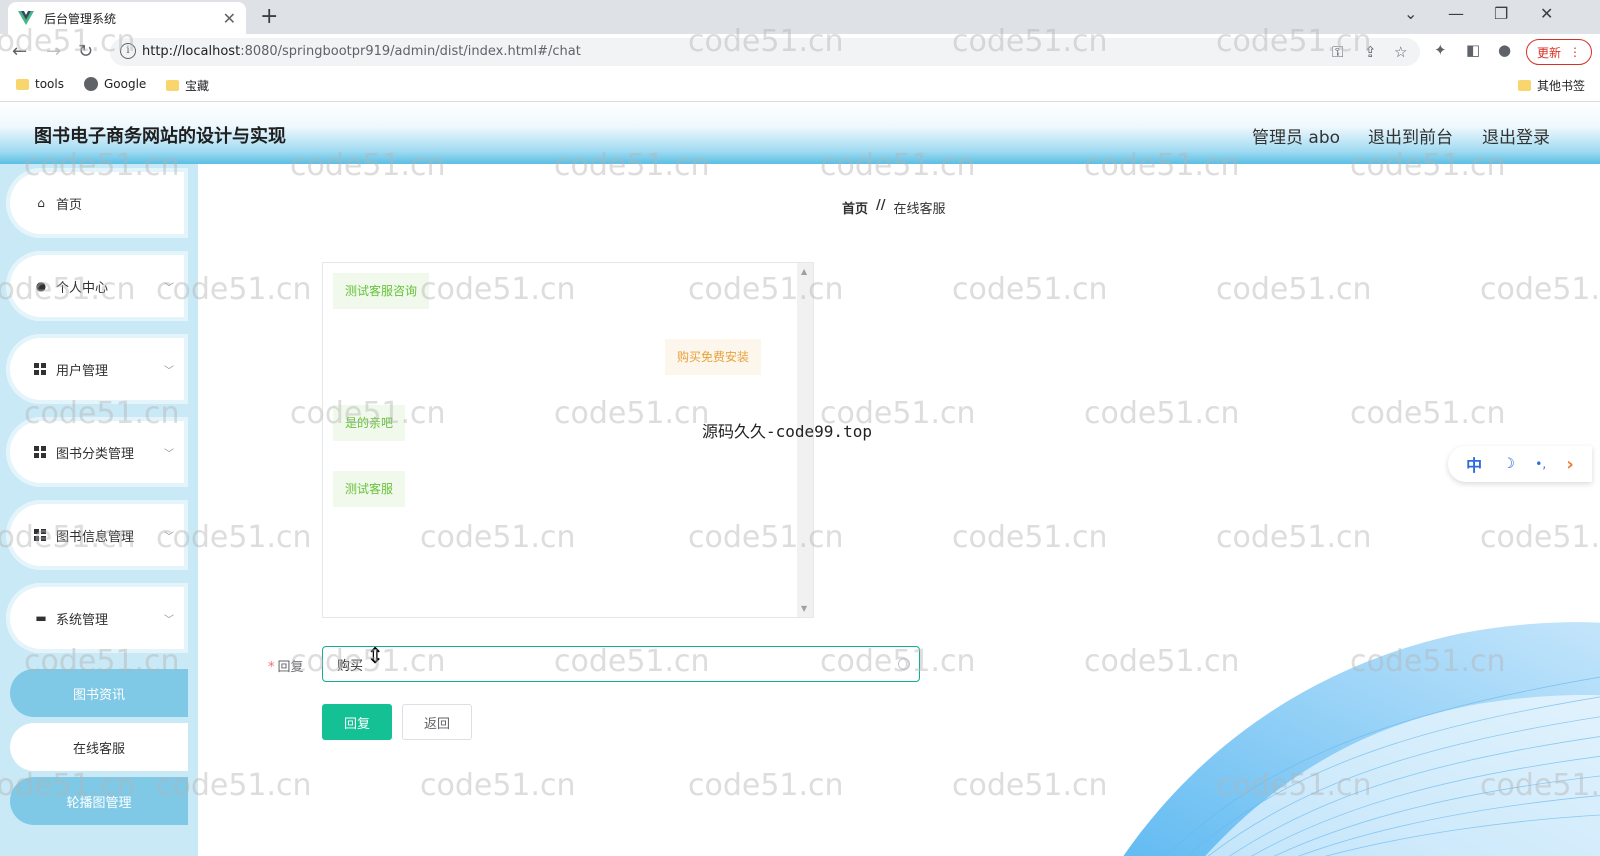 Image resolution: width=1600 pixels, height=856 pixels. Describe the element at coordinates (800, 17) in the screenshot. I see `browser-tabstrip: 后台管理系统 ✕ + ⌄ — ❐ ✕` at that location.